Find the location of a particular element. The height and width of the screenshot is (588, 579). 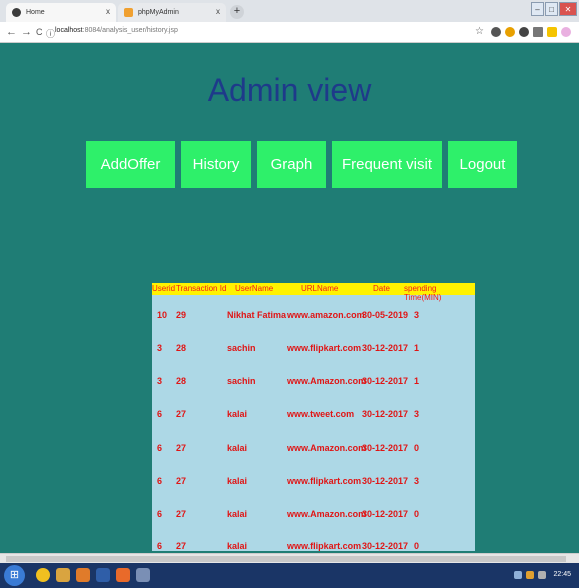

maximize-button: □ is located at coordinates (551, 9).